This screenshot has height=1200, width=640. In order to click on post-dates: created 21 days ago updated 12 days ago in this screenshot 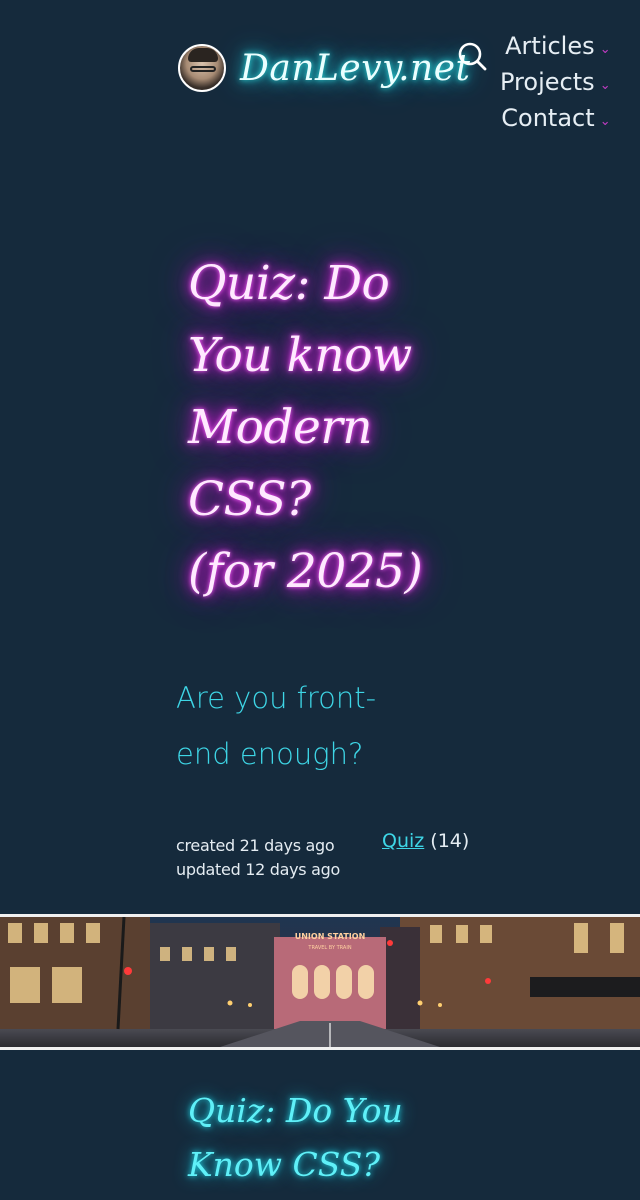, I will do `click(258, 858)`.